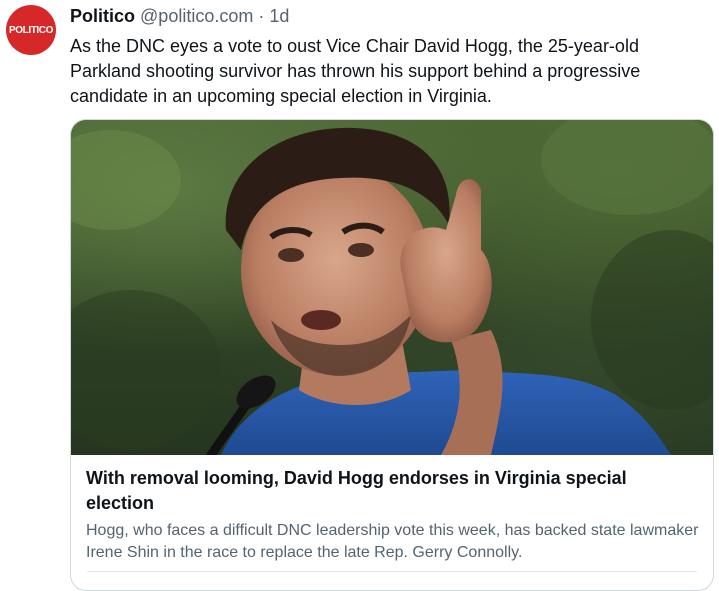  I want to click on author-avatar: POLITICO, so click(31, 30).